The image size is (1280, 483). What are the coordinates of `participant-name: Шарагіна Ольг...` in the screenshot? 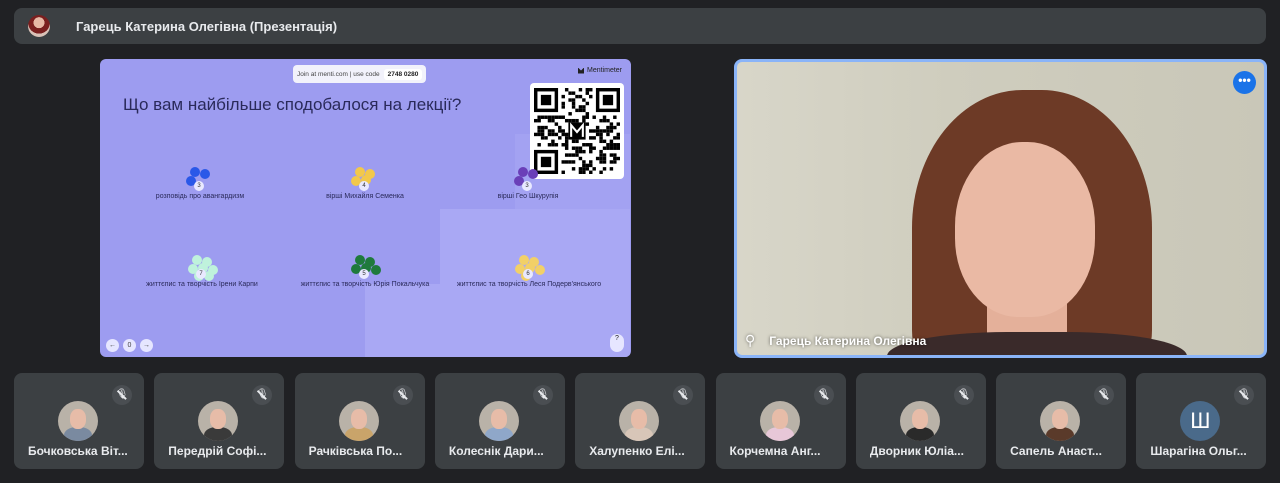 It's located at (1198, 451).